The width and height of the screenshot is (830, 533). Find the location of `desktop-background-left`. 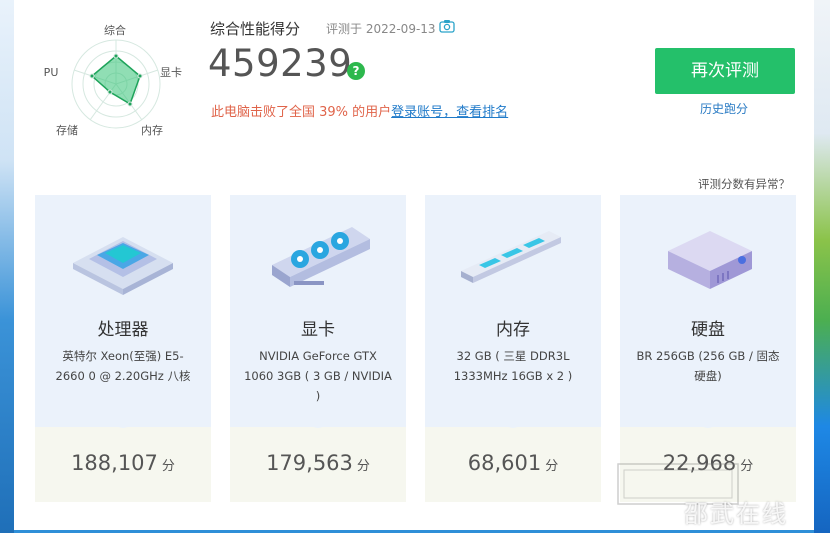

desktop-background-left is located at coordinates (7, 266).